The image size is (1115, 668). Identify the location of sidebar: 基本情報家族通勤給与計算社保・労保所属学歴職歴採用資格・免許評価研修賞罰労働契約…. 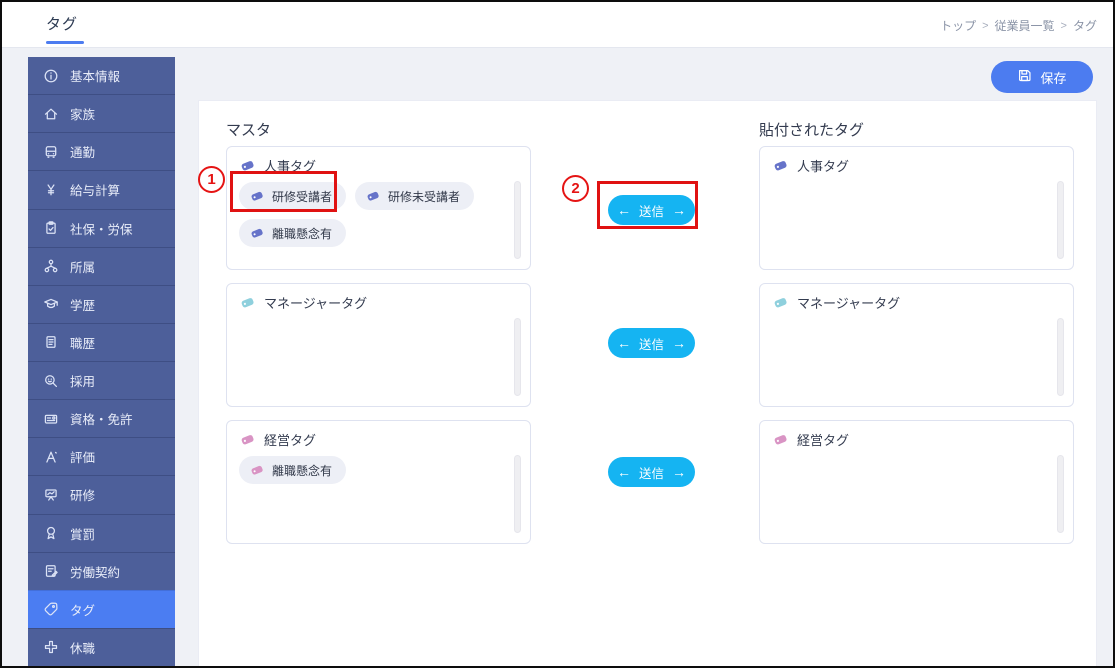
(101, 361).